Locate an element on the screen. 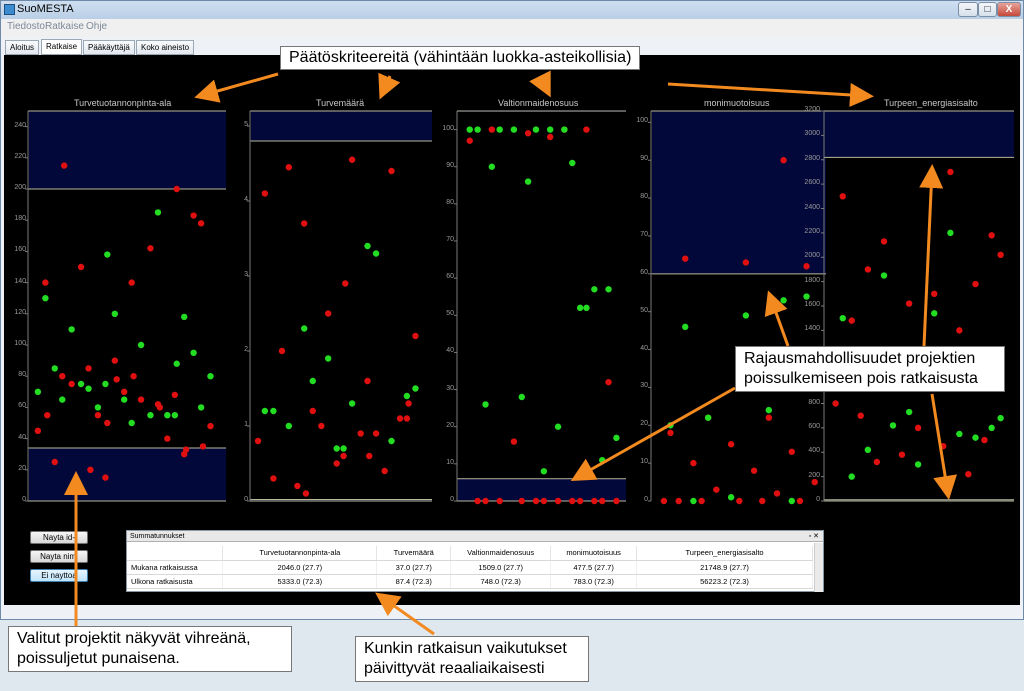 The image size is (1024, 691). arrow-effects is located at coordinates (405, 614).